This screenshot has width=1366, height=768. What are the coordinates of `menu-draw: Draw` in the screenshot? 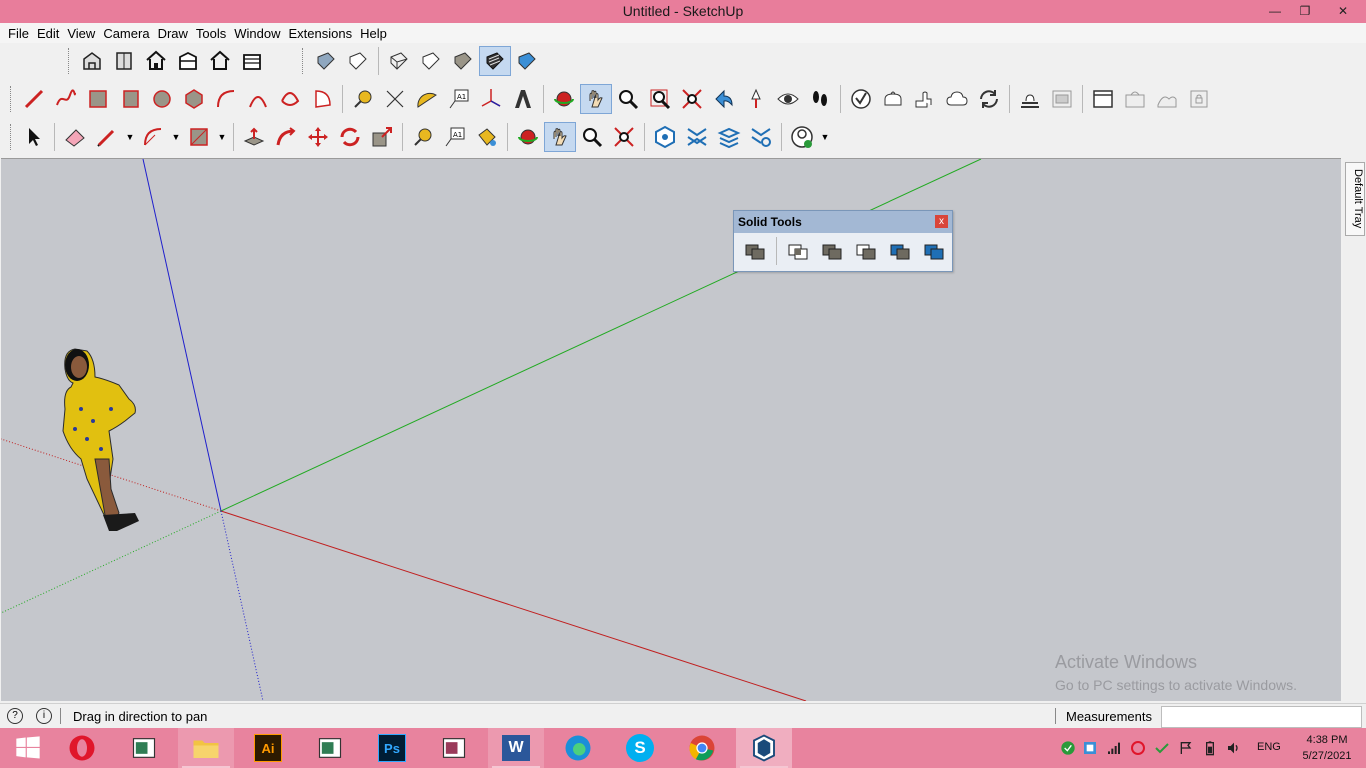 It's located at (173, 33).